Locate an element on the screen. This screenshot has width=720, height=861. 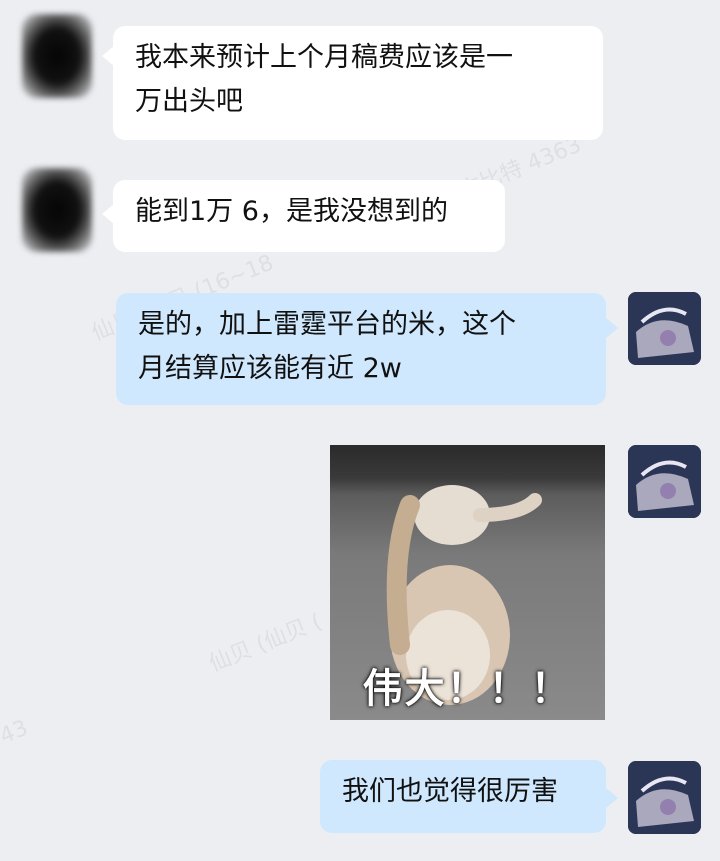
message-text-line: 月结算应该能有近 2w is located at coordinates (270, 368).